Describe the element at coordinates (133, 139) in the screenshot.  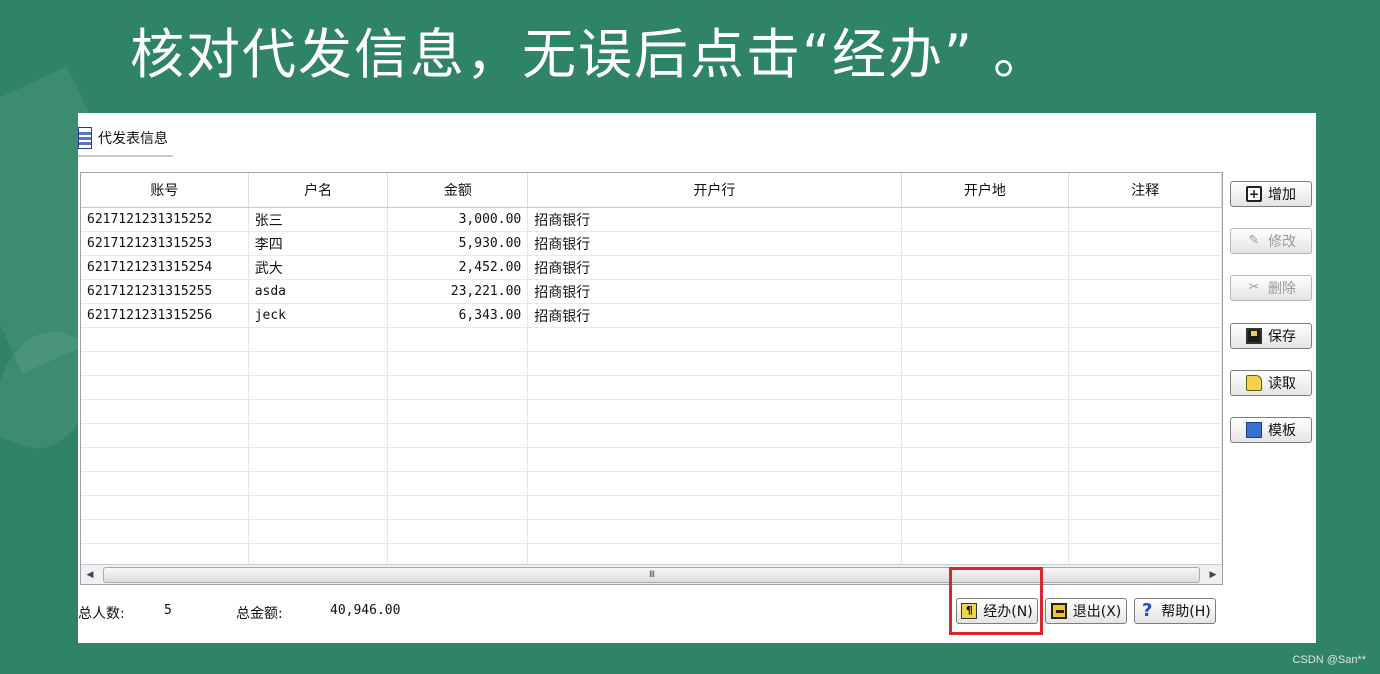
I see `tab-title: 代发表信息` at that location.